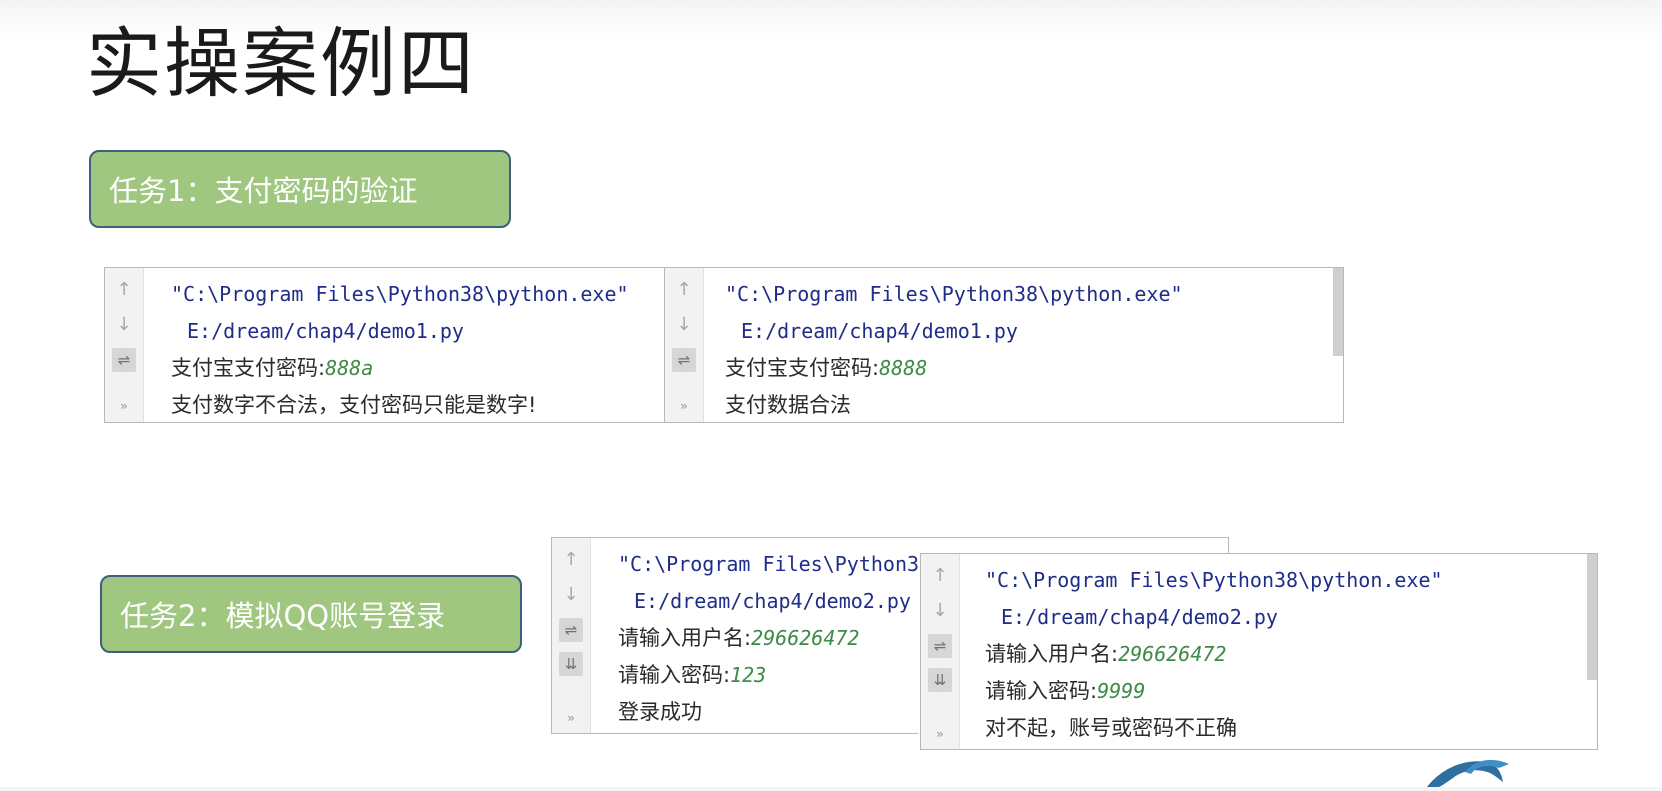 This screenshot has height=791, width=1662. I want to click on user-input-value: 8888, so click(903, 368).